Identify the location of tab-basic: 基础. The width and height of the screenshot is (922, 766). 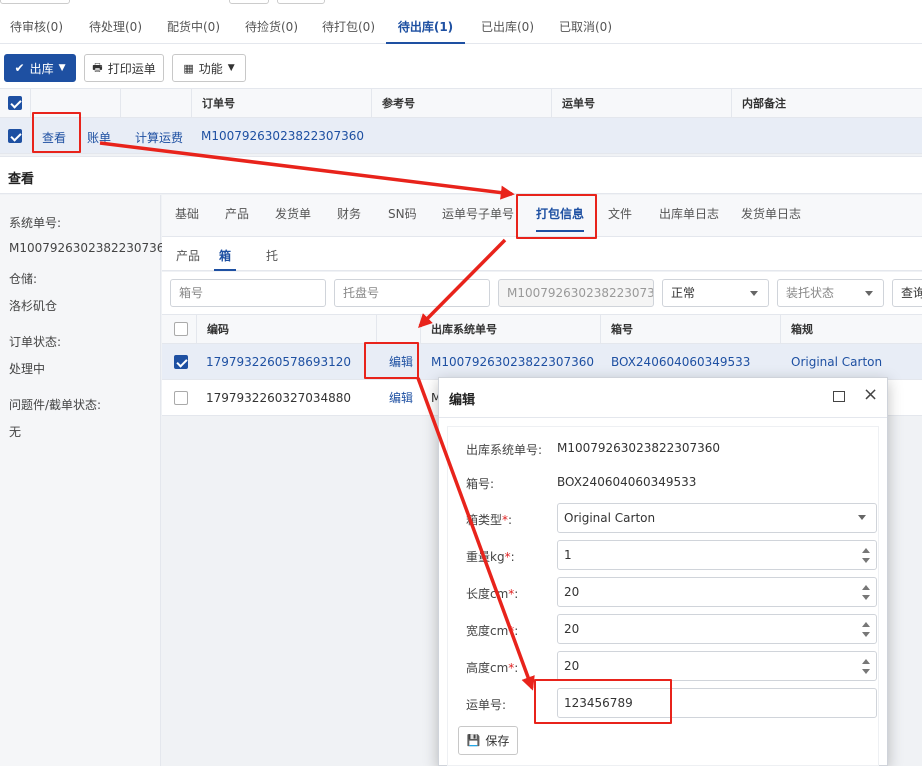
(187, 213).